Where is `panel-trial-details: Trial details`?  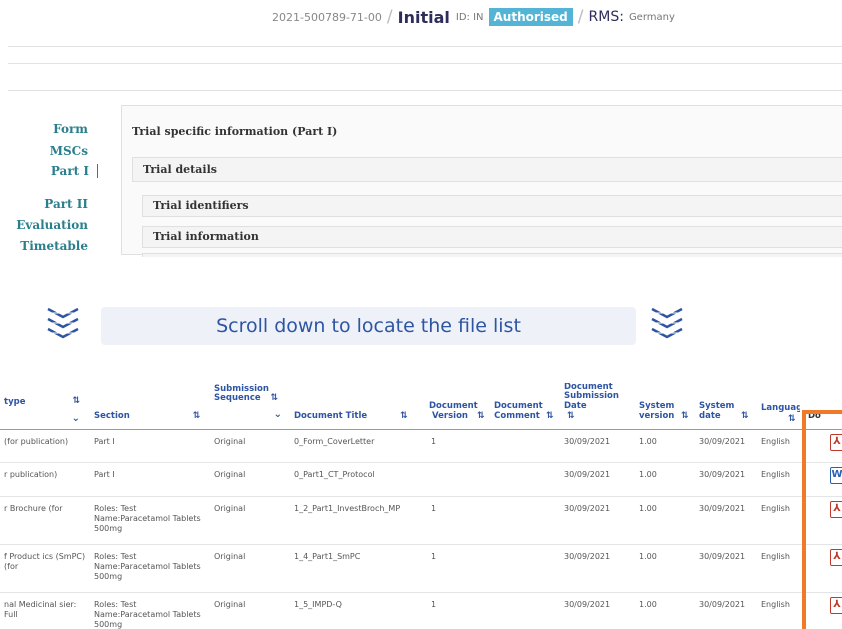 panel-trial-details: Trial details is located at coordinates (487, 169).